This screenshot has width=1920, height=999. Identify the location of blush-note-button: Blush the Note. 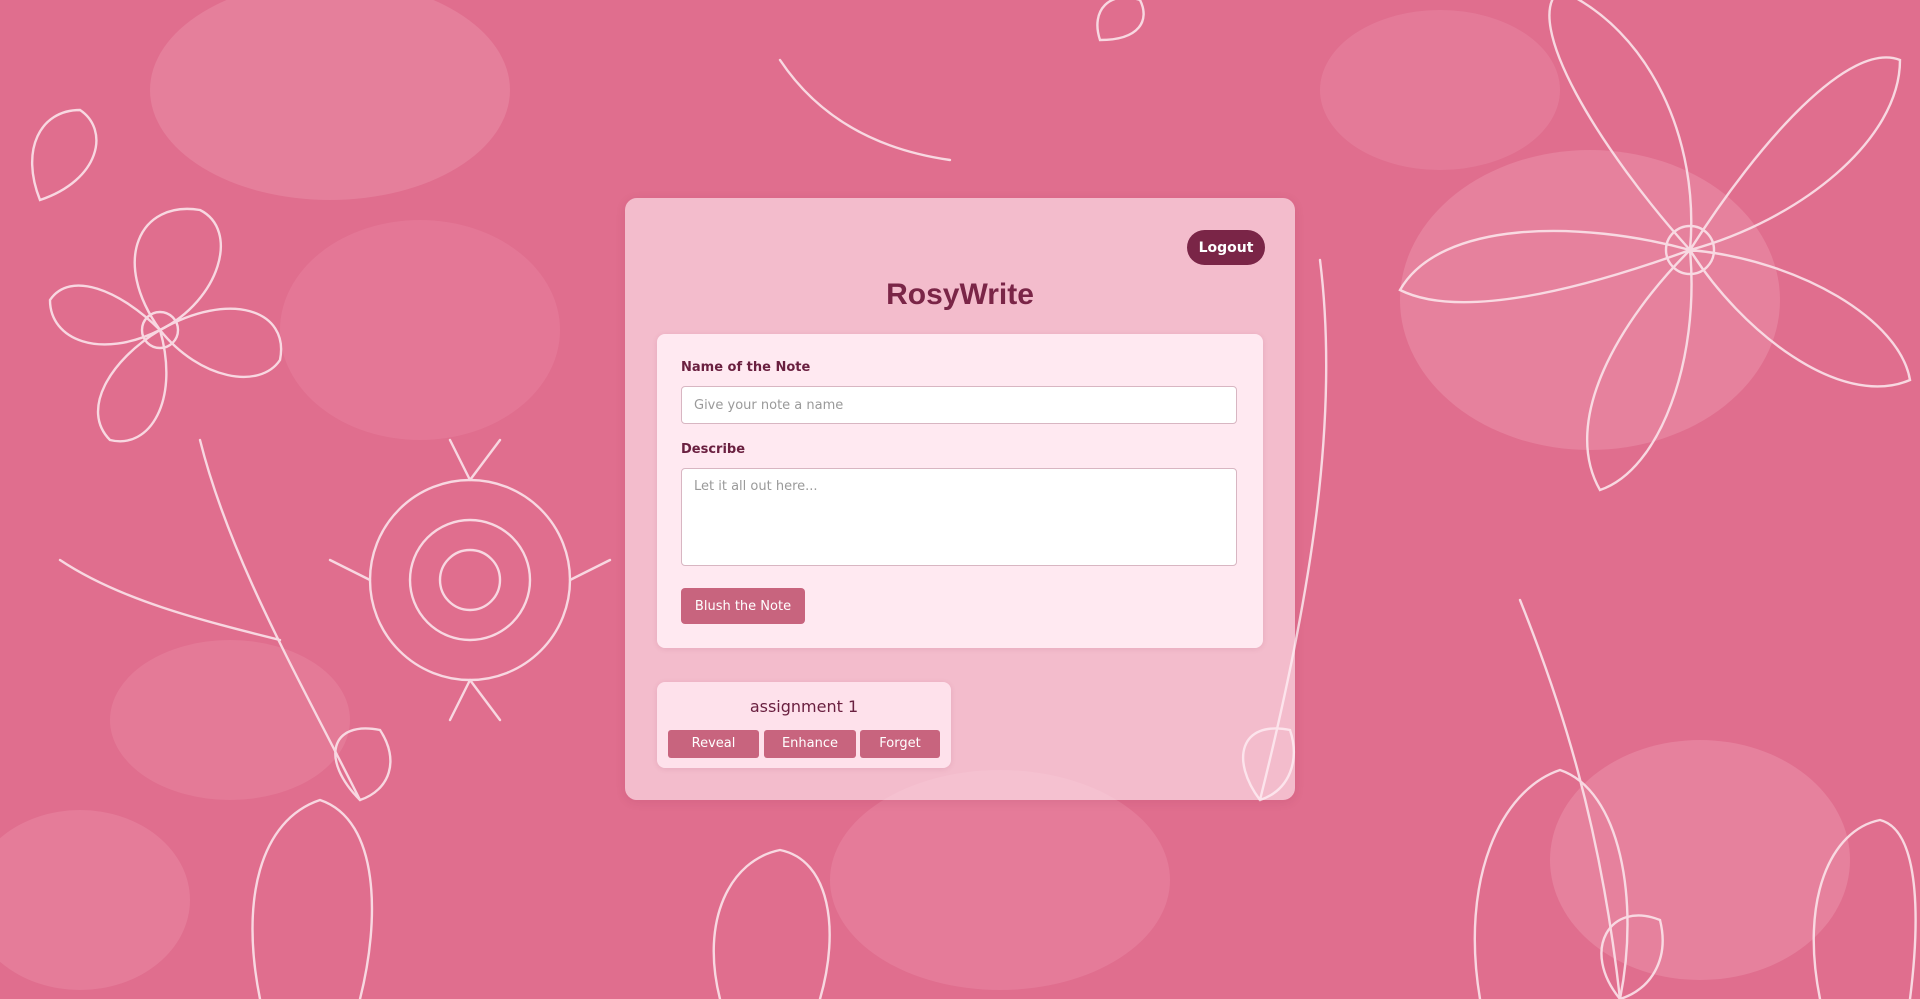
(743, 606).